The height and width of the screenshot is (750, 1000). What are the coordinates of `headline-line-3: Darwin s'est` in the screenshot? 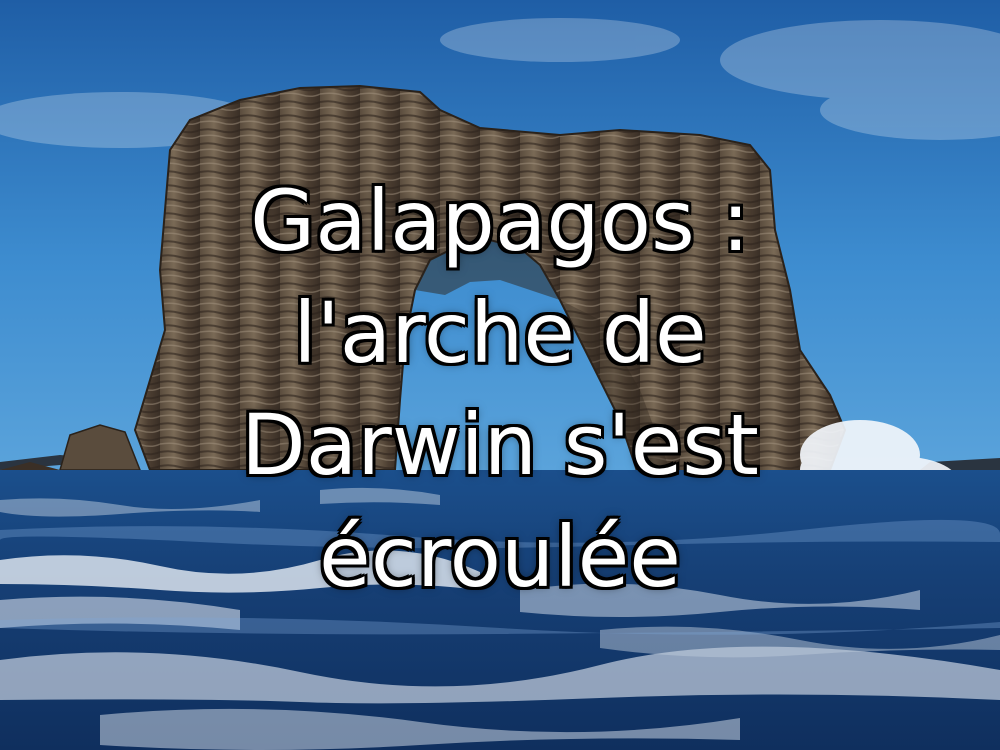 It's located at (500, 445).